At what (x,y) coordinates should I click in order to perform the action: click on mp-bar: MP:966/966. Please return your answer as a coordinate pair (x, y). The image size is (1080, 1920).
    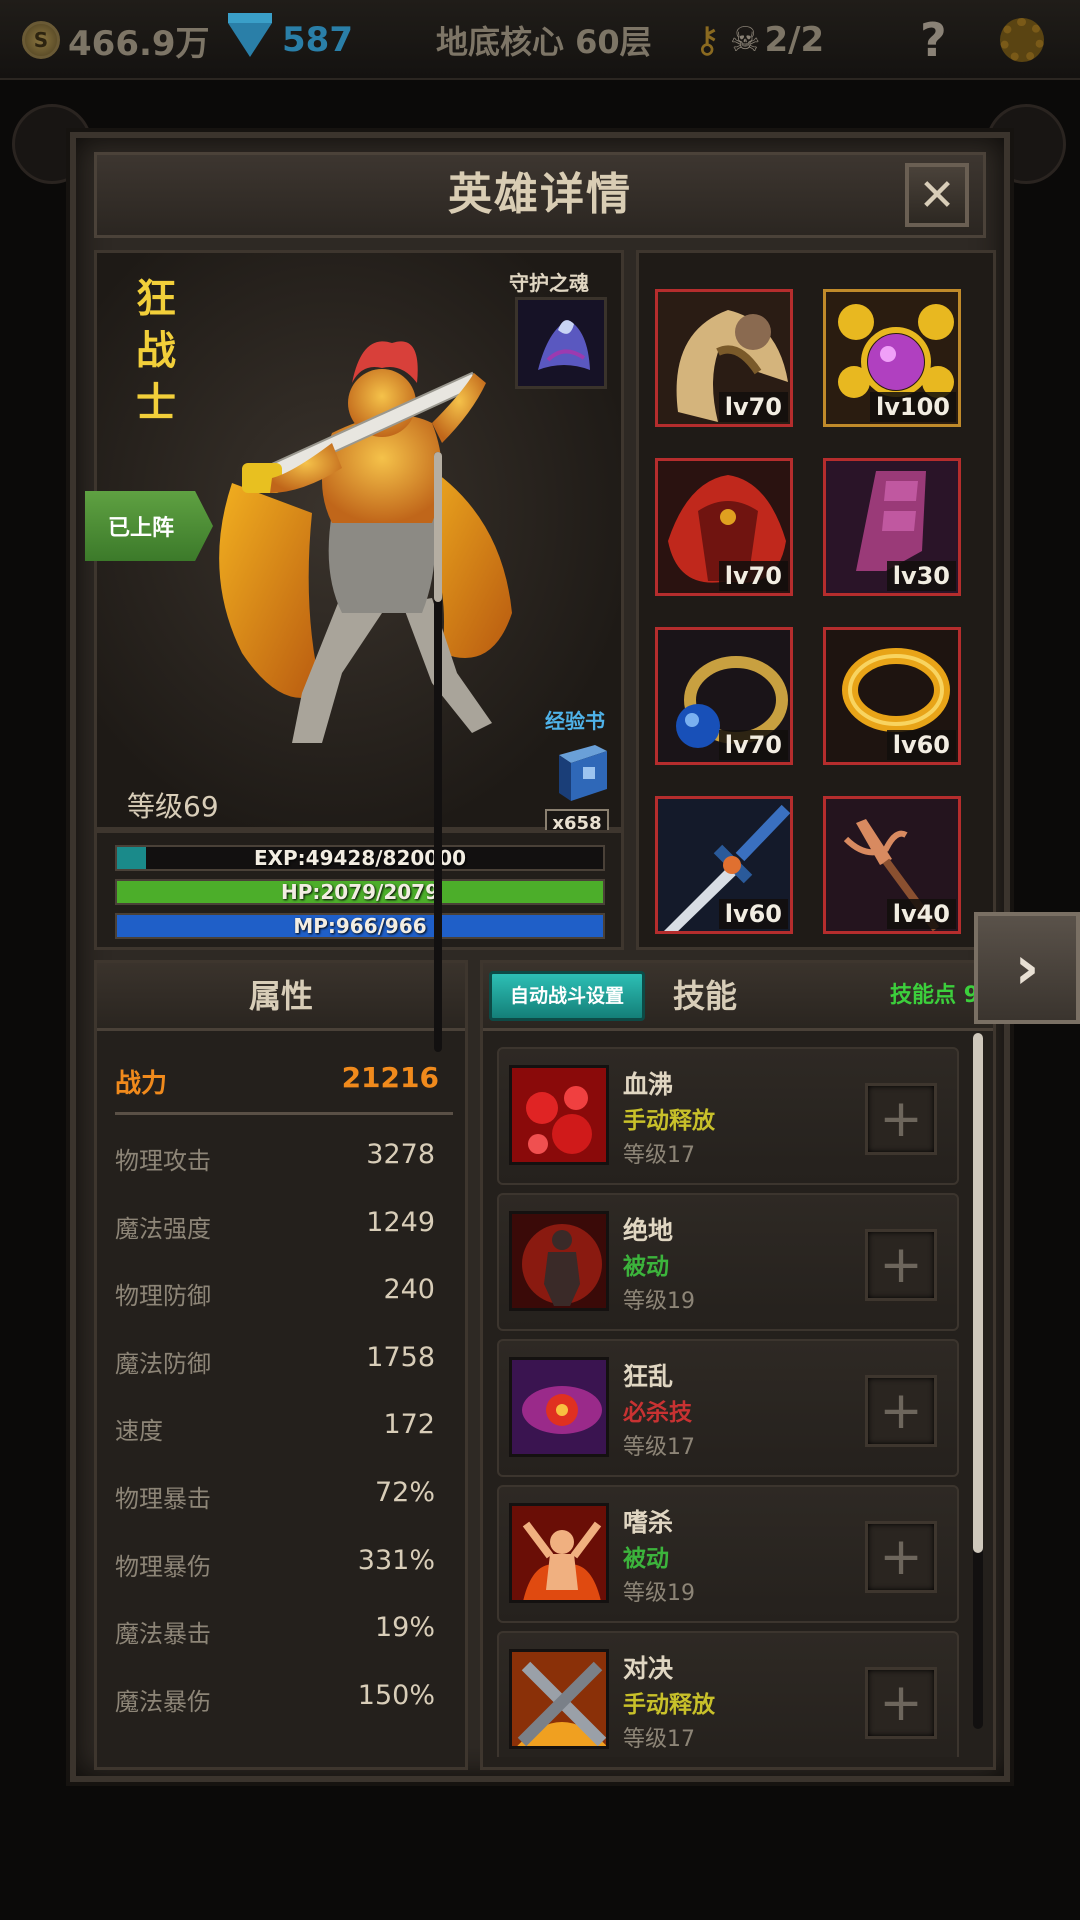
    Looking at the image, I should click on (360, 926).